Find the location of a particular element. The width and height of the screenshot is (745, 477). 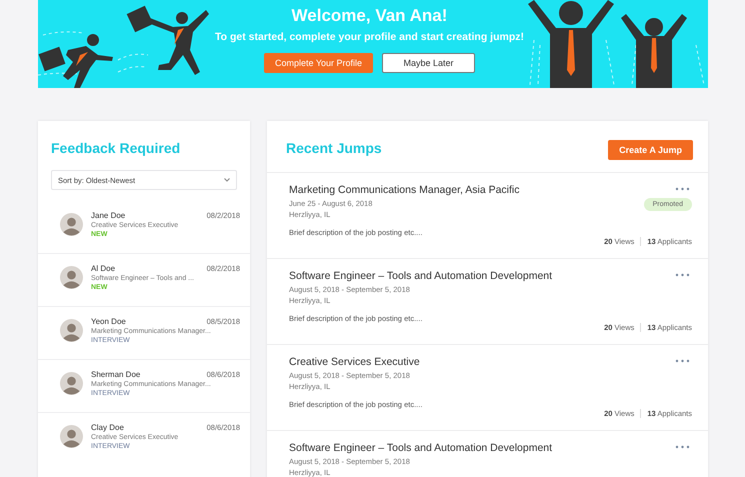

person-name: Yeon Doe is located at coordinates (108, 321).